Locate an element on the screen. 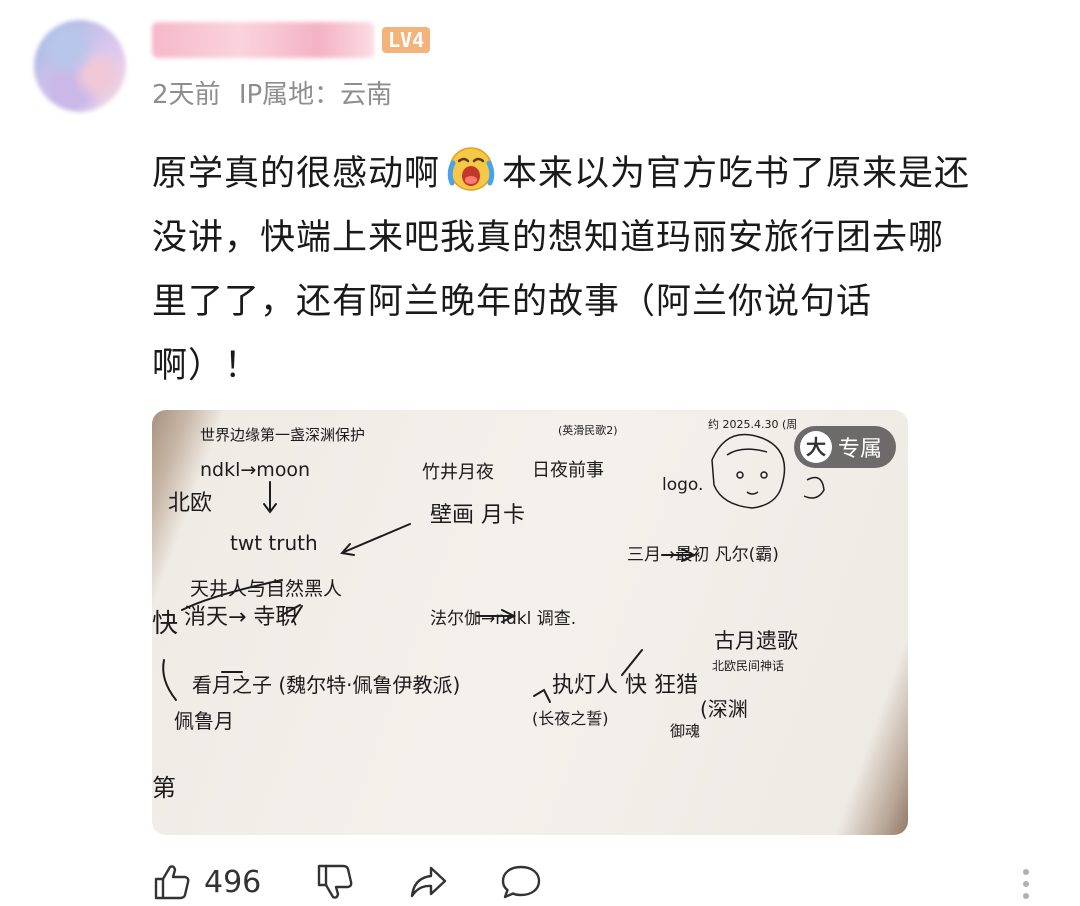  share-icon is located at coordinates (429, 882).